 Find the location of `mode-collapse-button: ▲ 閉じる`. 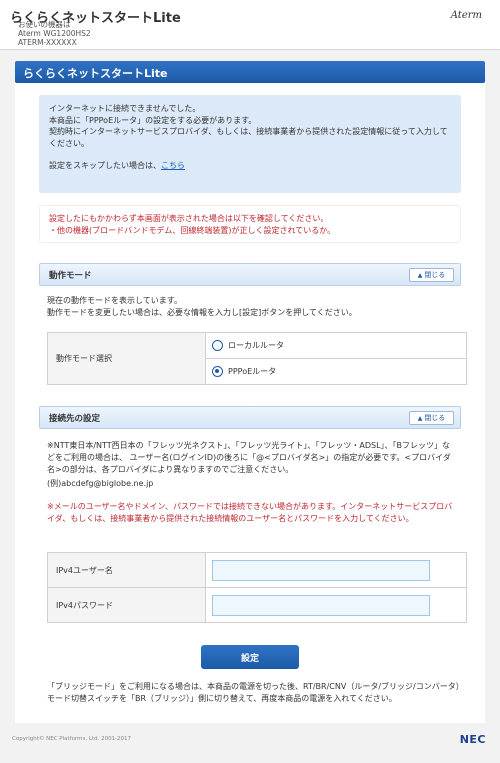

mode-collapse-button: ▲ 閉じる is located at coordinates (431, 275).